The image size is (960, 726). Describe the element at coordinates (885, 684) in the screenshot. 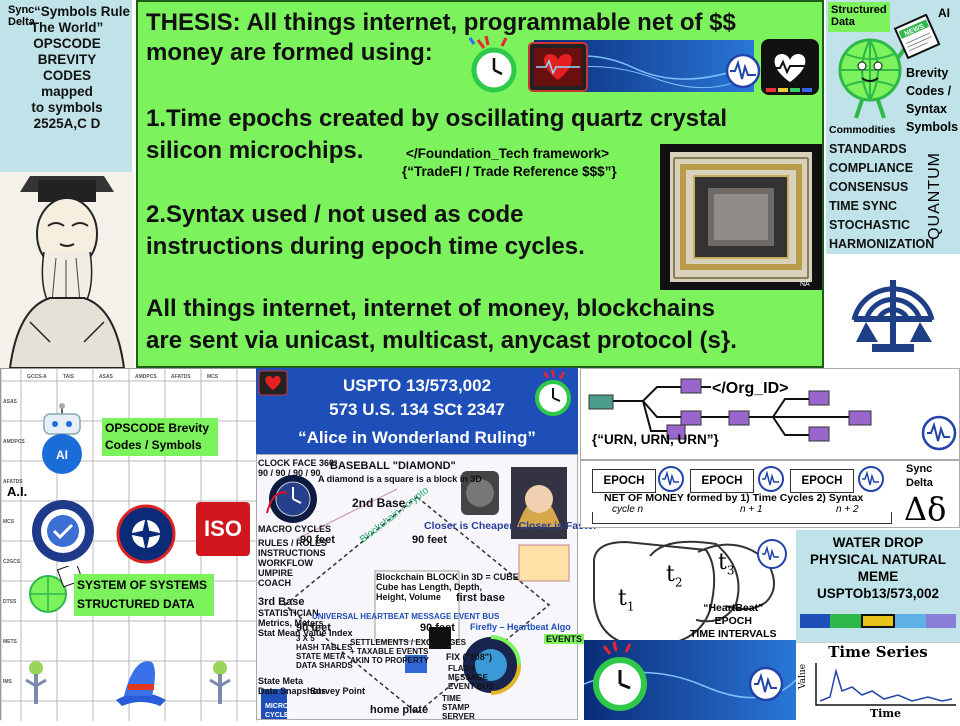

I see `time-series-sparkline` at that location.